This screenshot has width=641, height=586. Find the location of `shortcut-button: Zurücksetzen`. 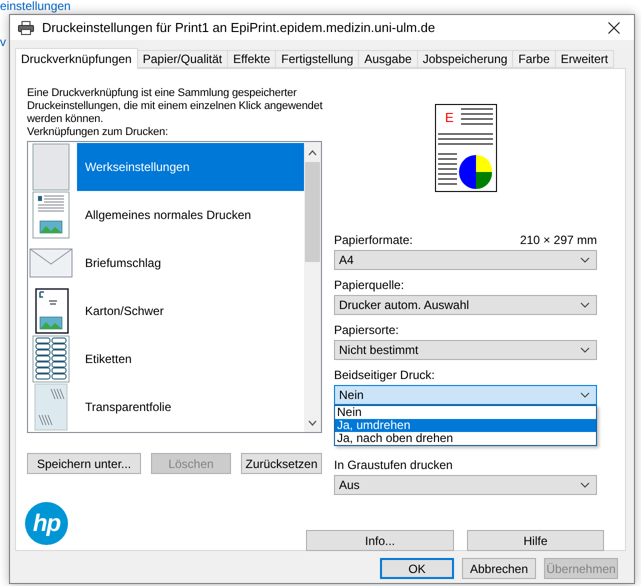

shortcut-button: Zurücksetzen is located at coordinates (281, 463).